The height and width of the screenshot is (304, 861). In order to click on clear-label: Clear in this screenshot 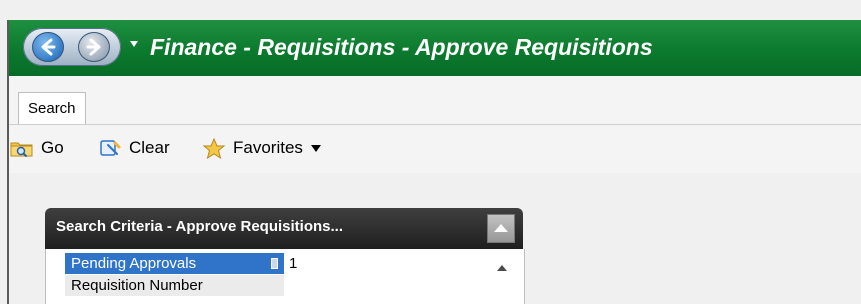, I will do `click(149, 147)`.